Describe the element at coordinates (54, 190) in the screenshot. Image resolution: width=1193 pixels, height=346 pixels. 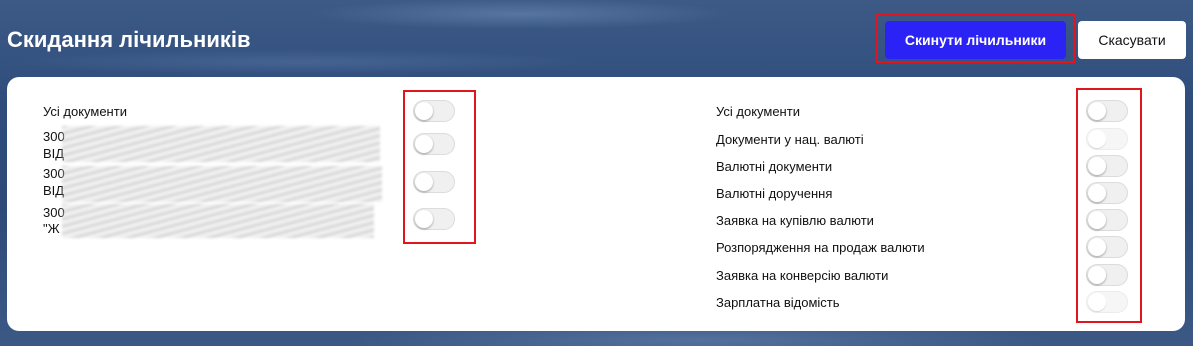
I see `account-2-name: ВІД` at that location.